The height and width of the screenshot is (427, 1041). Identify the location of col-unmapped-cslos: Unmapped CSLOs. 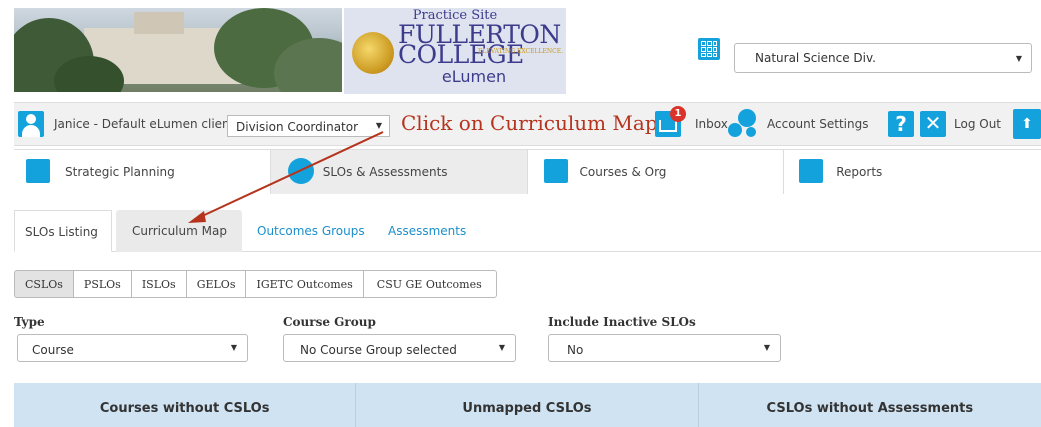
(527, 405).